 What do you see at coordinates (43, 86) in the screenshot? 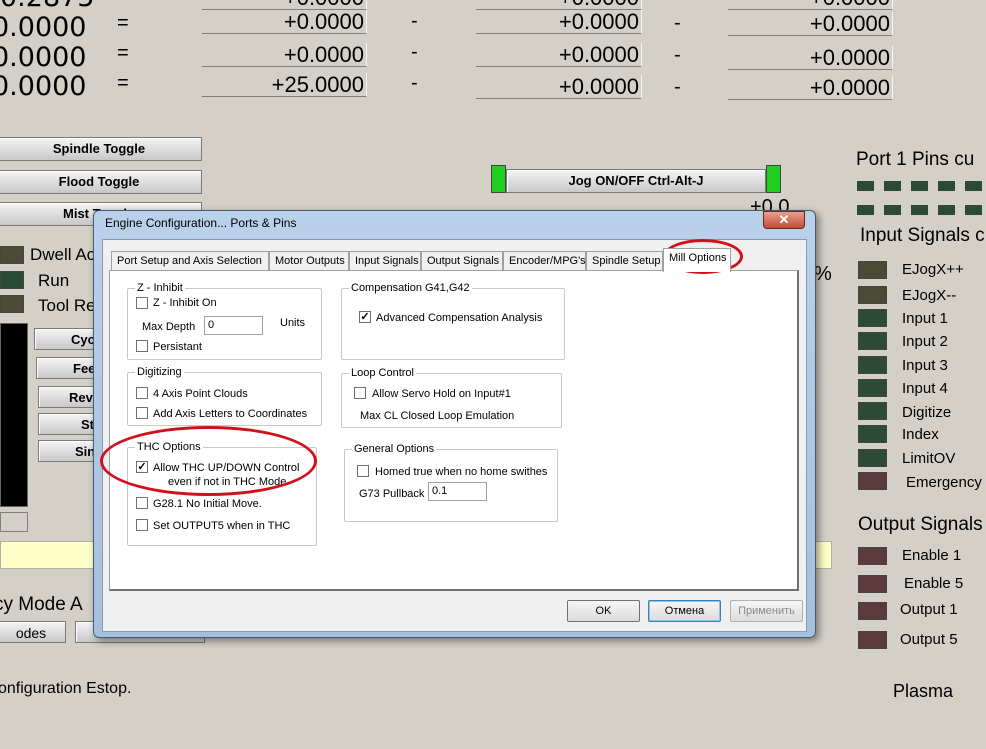
I see `dro-axis-3-value: 0.0000` at bounding box center [43, 86].